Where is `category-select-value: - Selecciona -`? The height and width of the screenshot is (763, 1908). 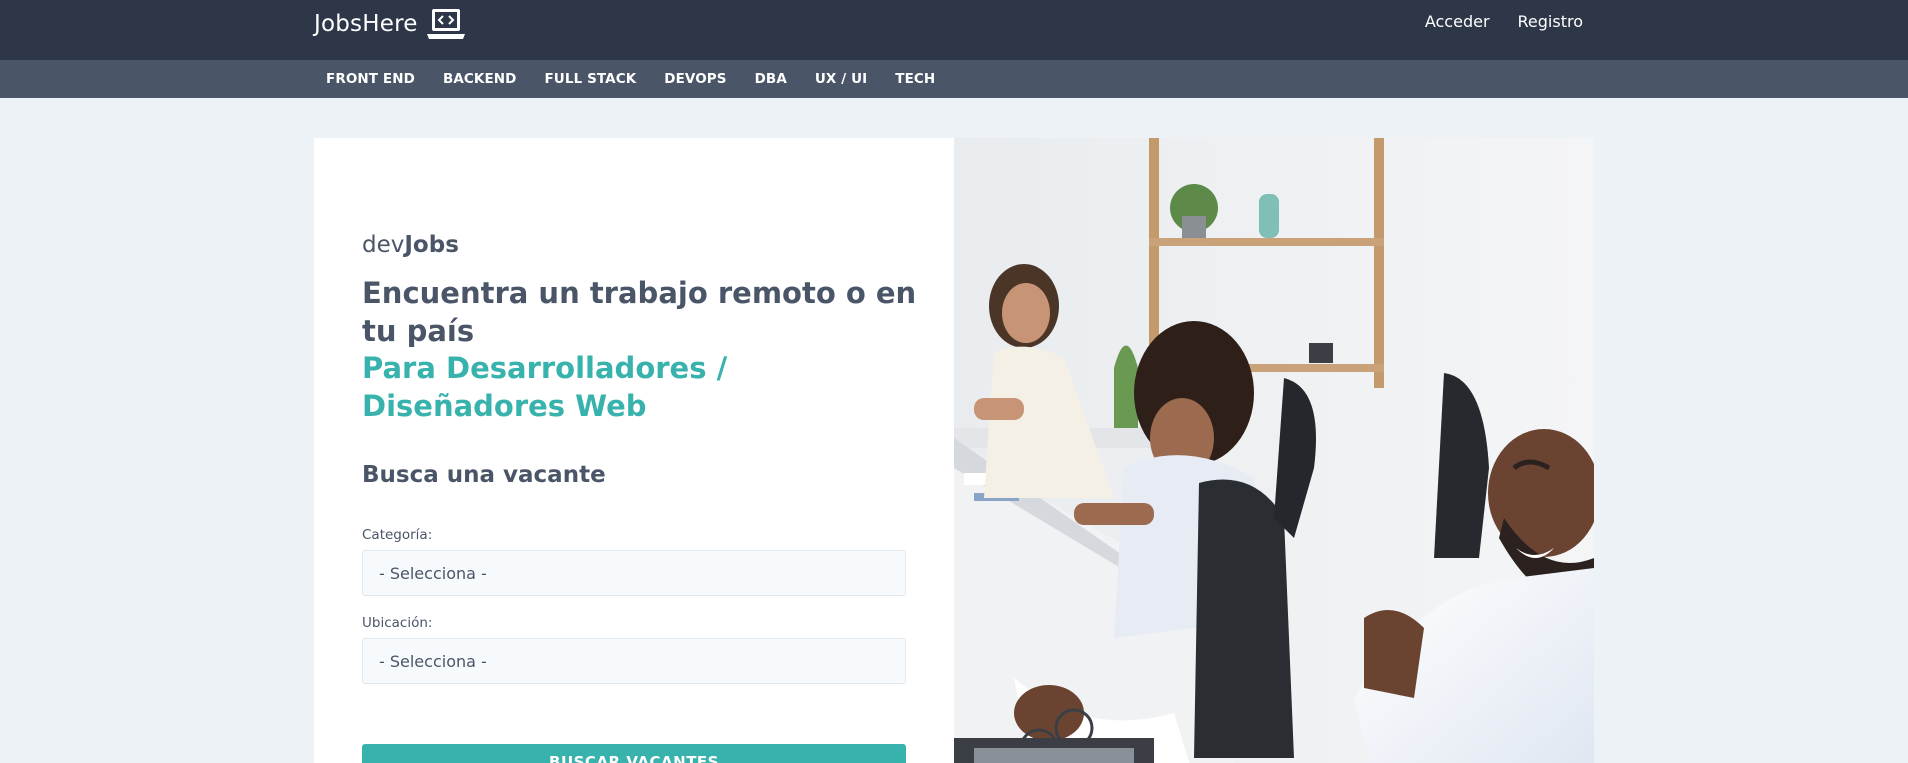 category-select-value: - Selecciona - is located at coordinates (433, 573).